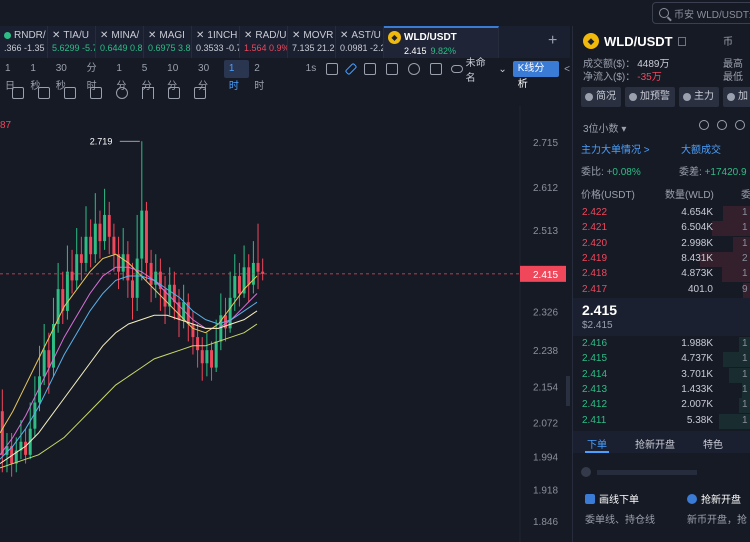 Image resolution: width=750 pixels, height=542 pixels. What do you see at coordinates (604, 127) in the screenshot?
I see `decimals-select: 3位小数 ▾` at bounding box center [604, 127].